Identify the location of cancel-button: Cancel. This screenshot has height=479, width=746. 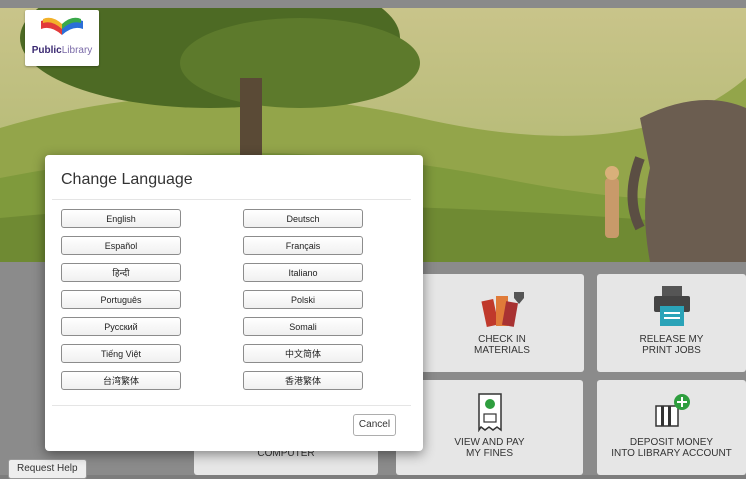
(374, 425).